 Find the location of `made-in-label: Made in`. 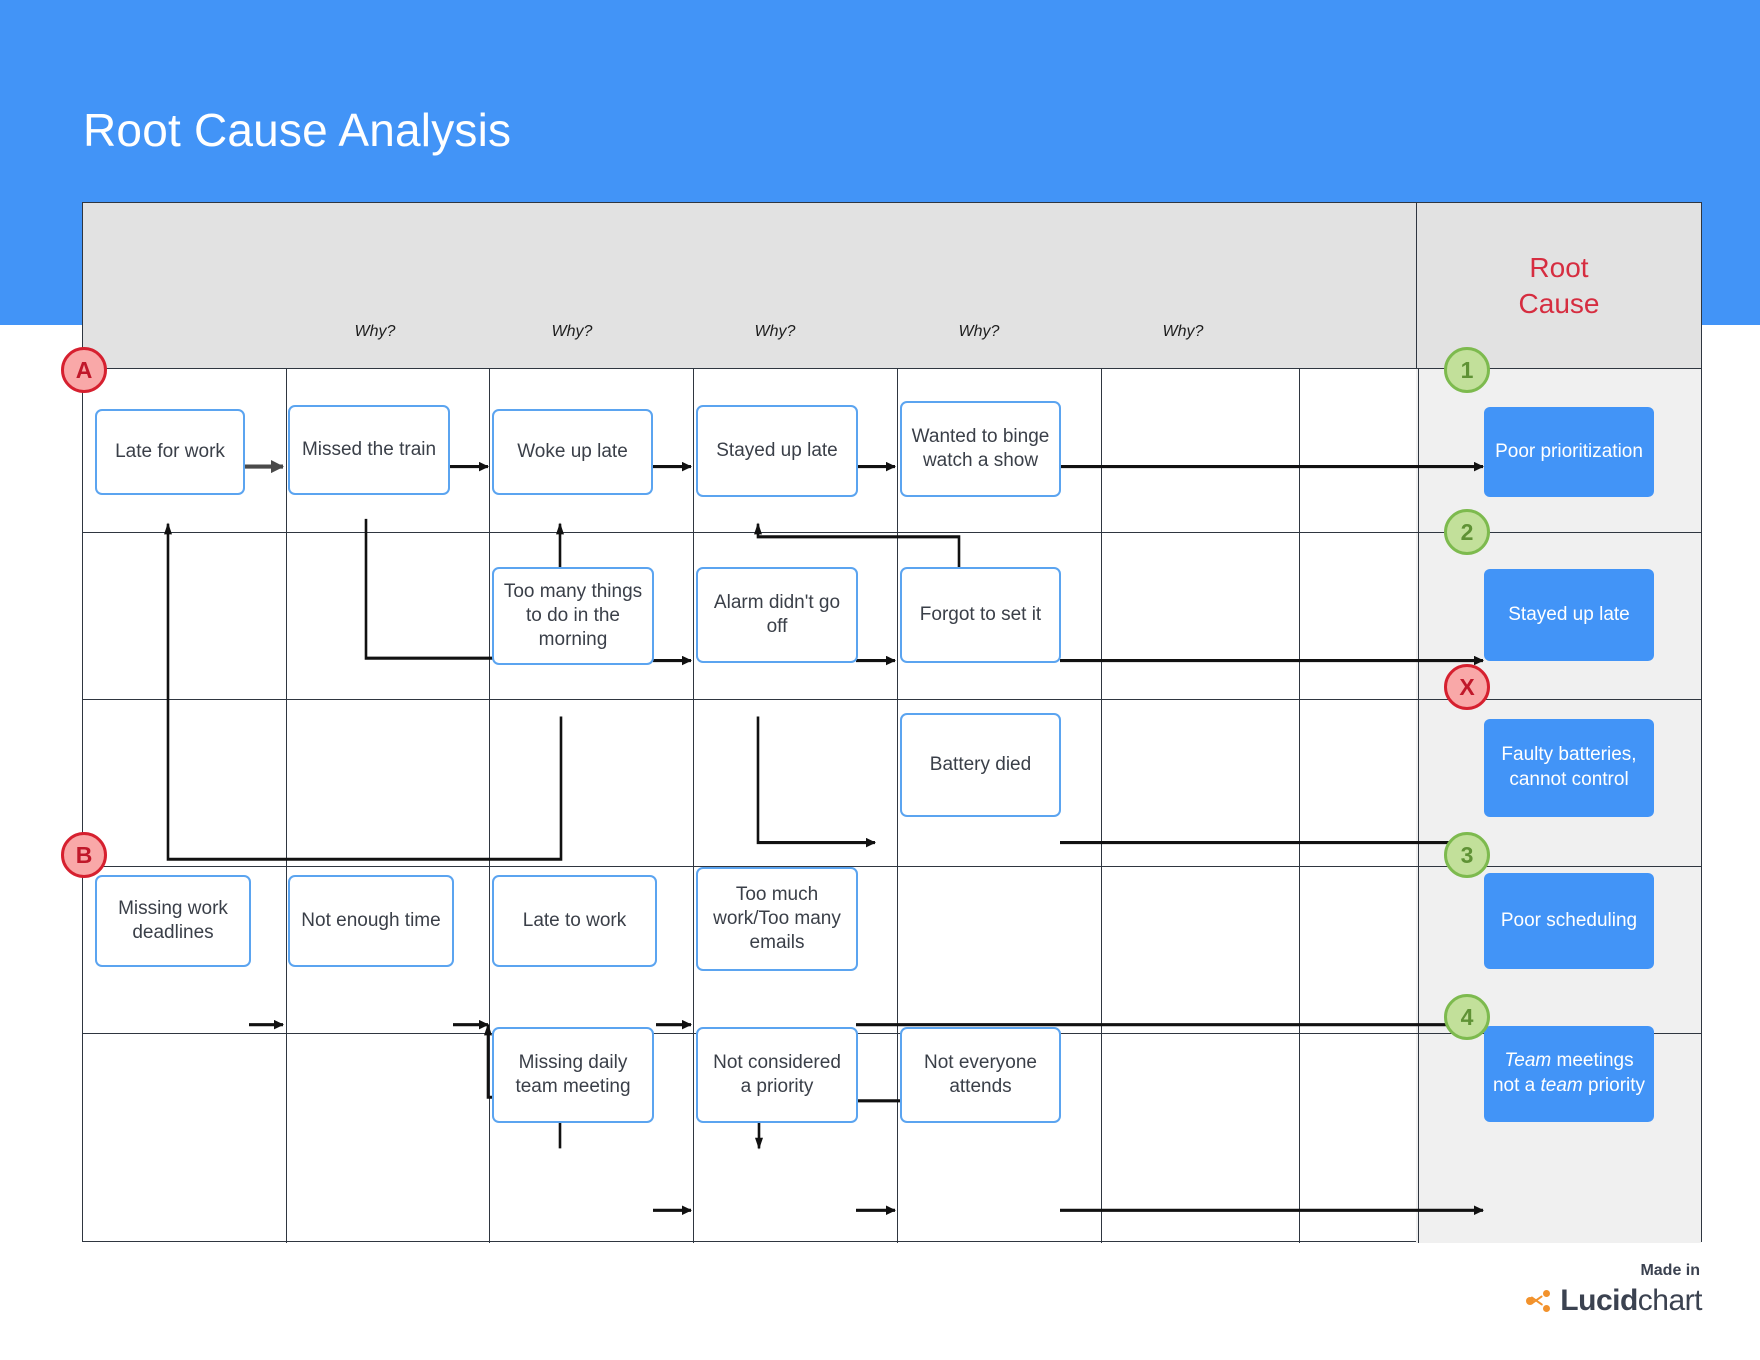

made-in-label: Made in is located at coordinates (1670, 1270).